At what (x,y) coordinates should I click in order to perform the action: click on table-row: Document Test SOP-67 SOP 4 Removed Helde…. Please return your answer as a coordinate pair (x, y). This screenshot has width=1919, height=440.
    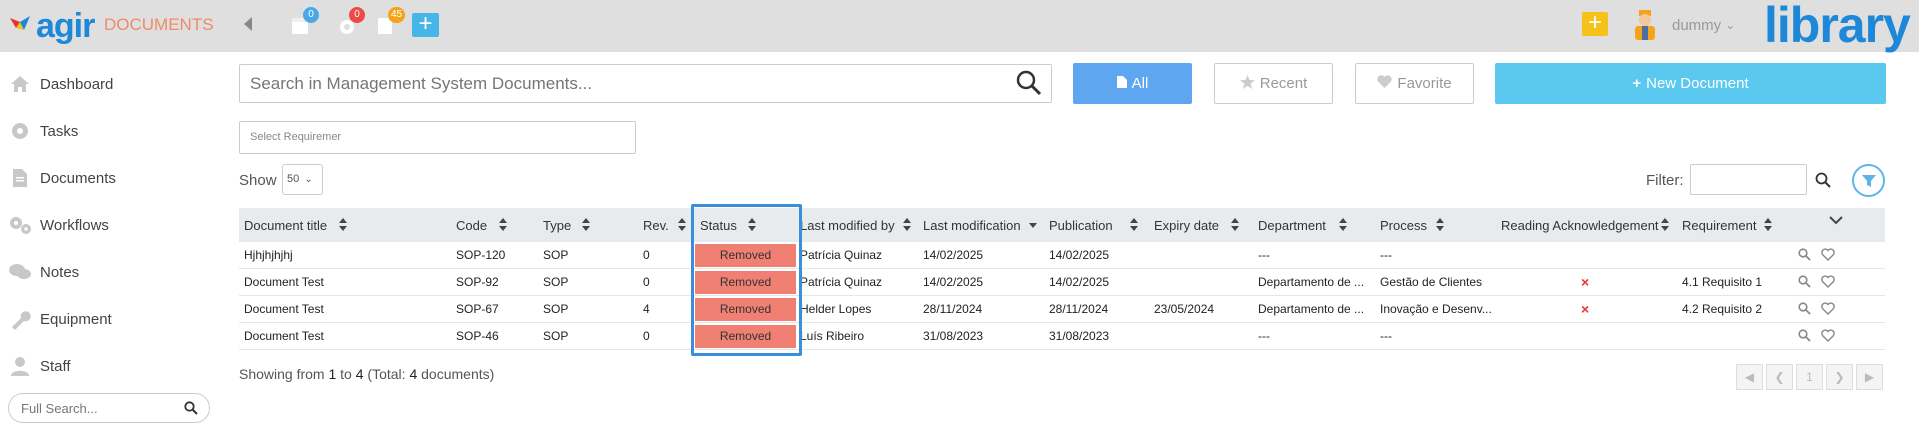
    Looking at the image, I should click on (1062, 309).